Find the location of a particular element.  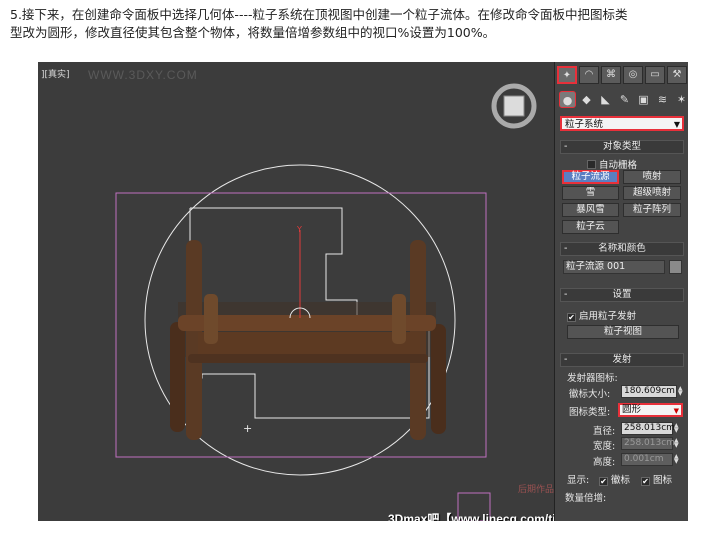

caption-line-2: 型改为圆形，修改直径使其包含整个物体，将数量倍增参数组中的视口%设置为100%。 is located at coordinates (253, 32).